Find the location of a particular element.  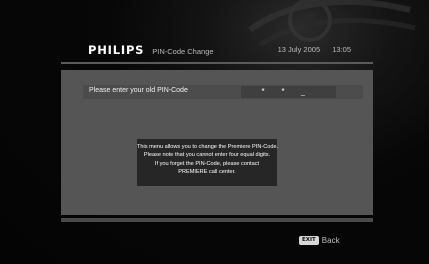

old-pin-label: Please enter your old PIN-Code is located at coordinates (138, 90).